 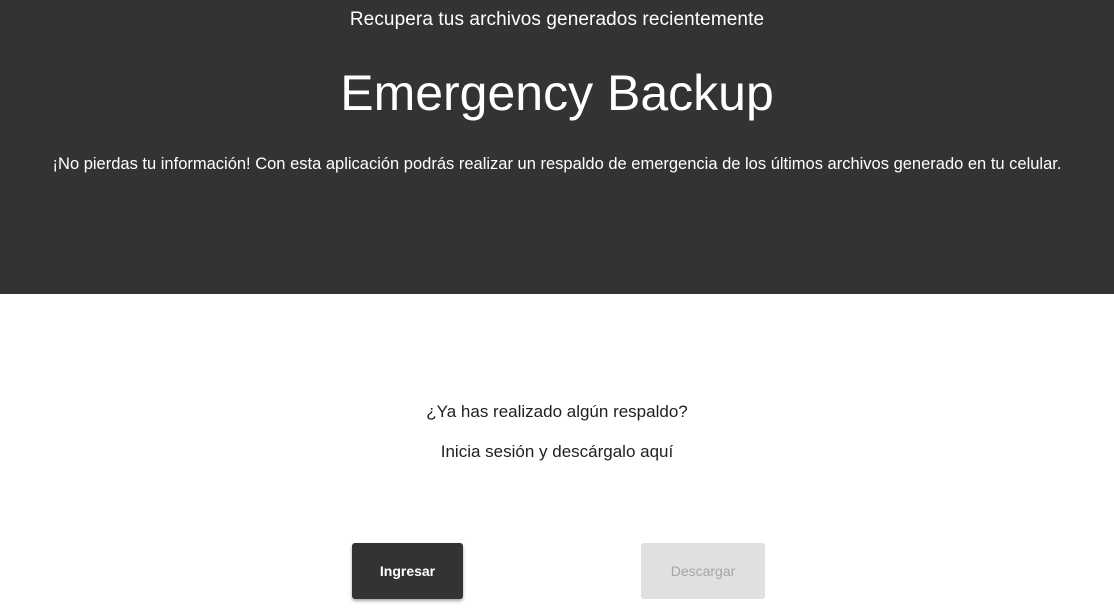 I want to click on login-hint: Inicia sesión y descárgalo aquí, so click(x=557, y=451).